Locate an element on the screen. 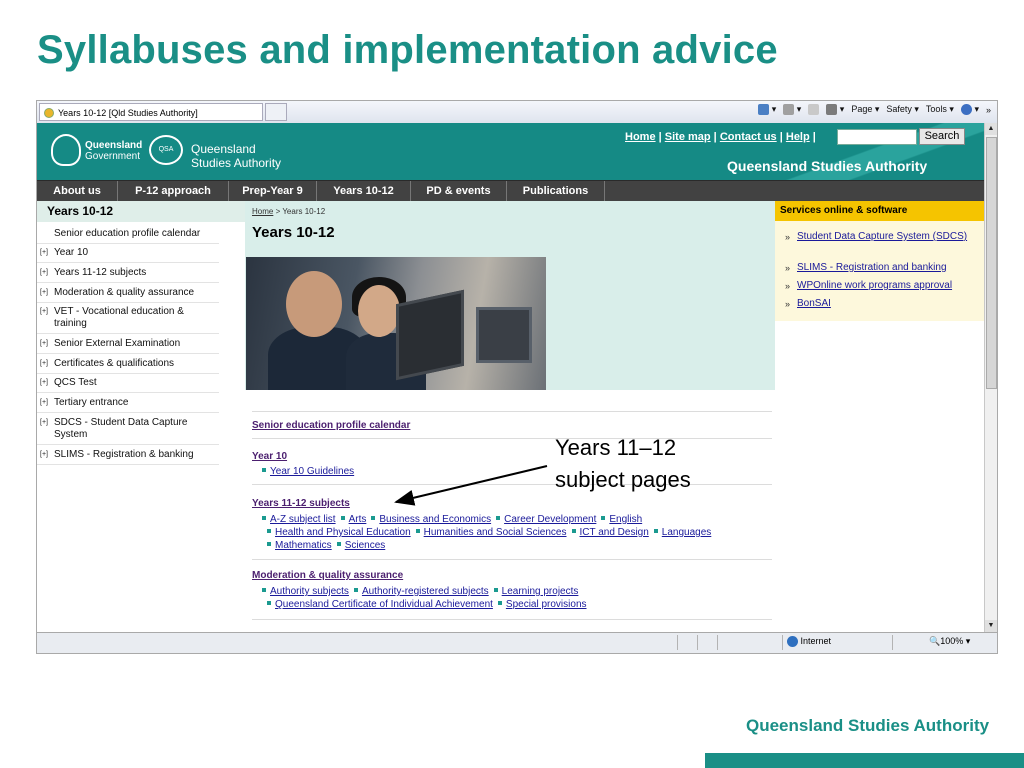  link-authority-subjects: Authority subjects is located at coordinates (309, 591).